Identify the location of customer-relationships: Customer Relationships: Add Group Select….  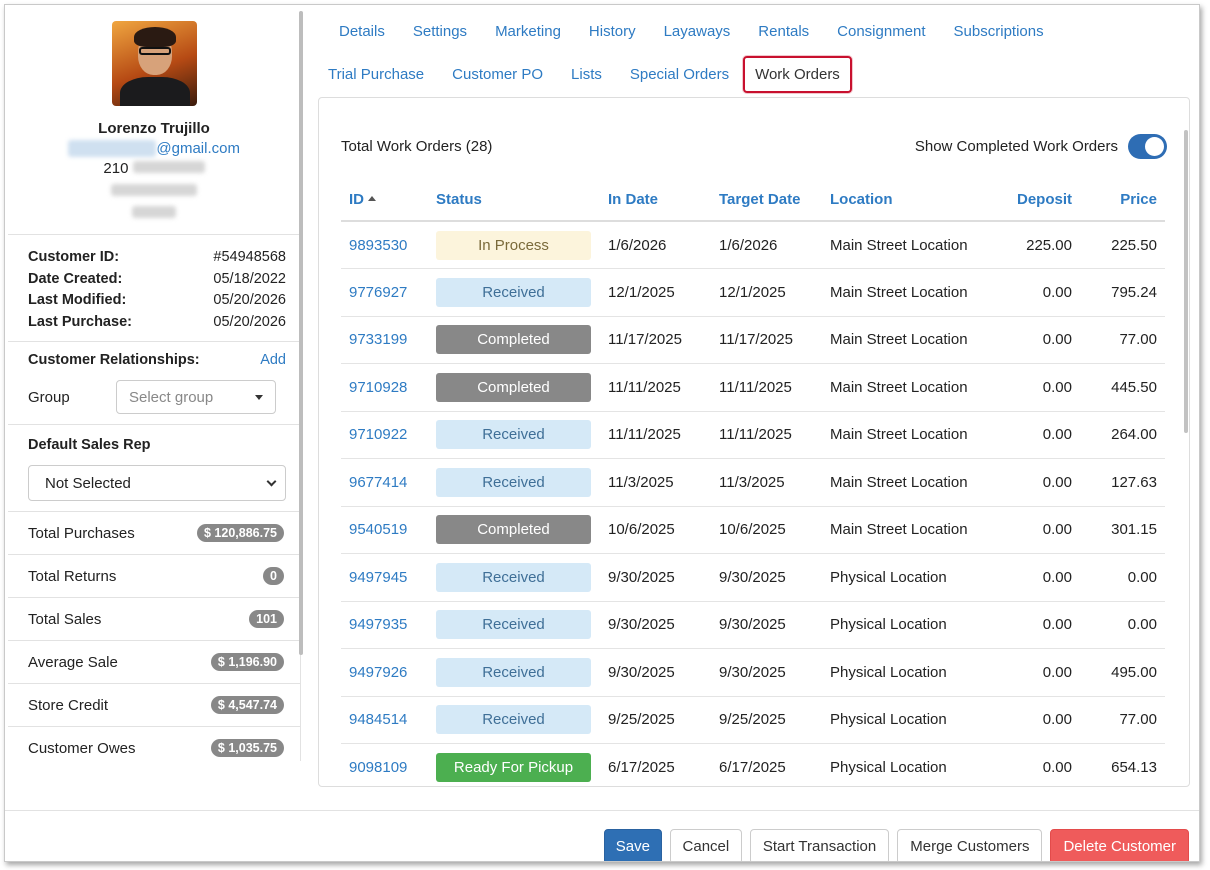
(154, 383).